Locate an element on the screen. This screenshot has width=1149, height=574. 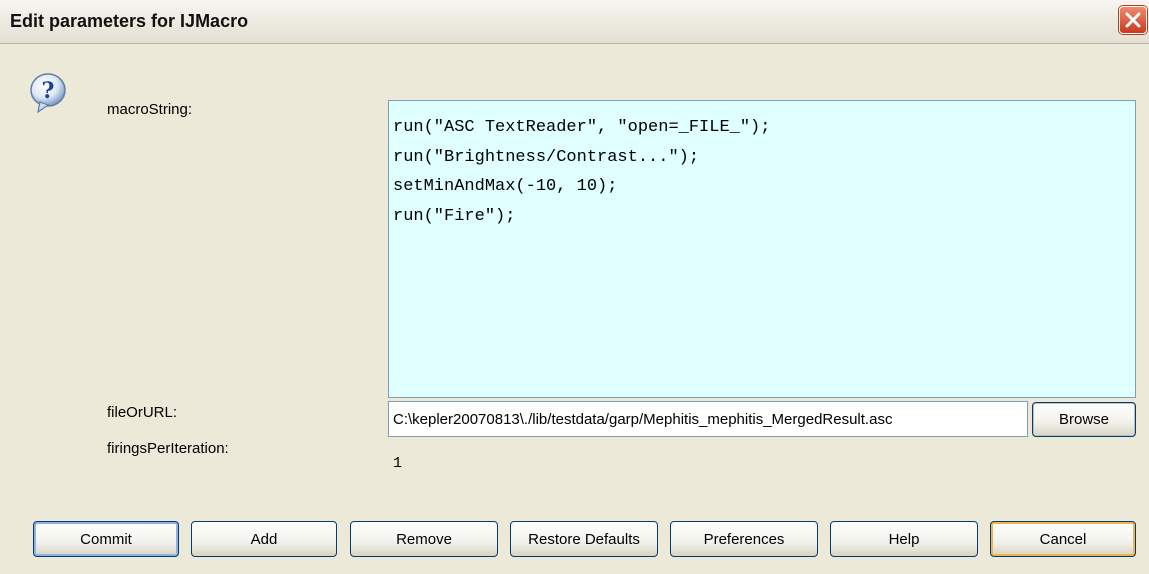
fileorurl-input is located at coordinates (708, 419).